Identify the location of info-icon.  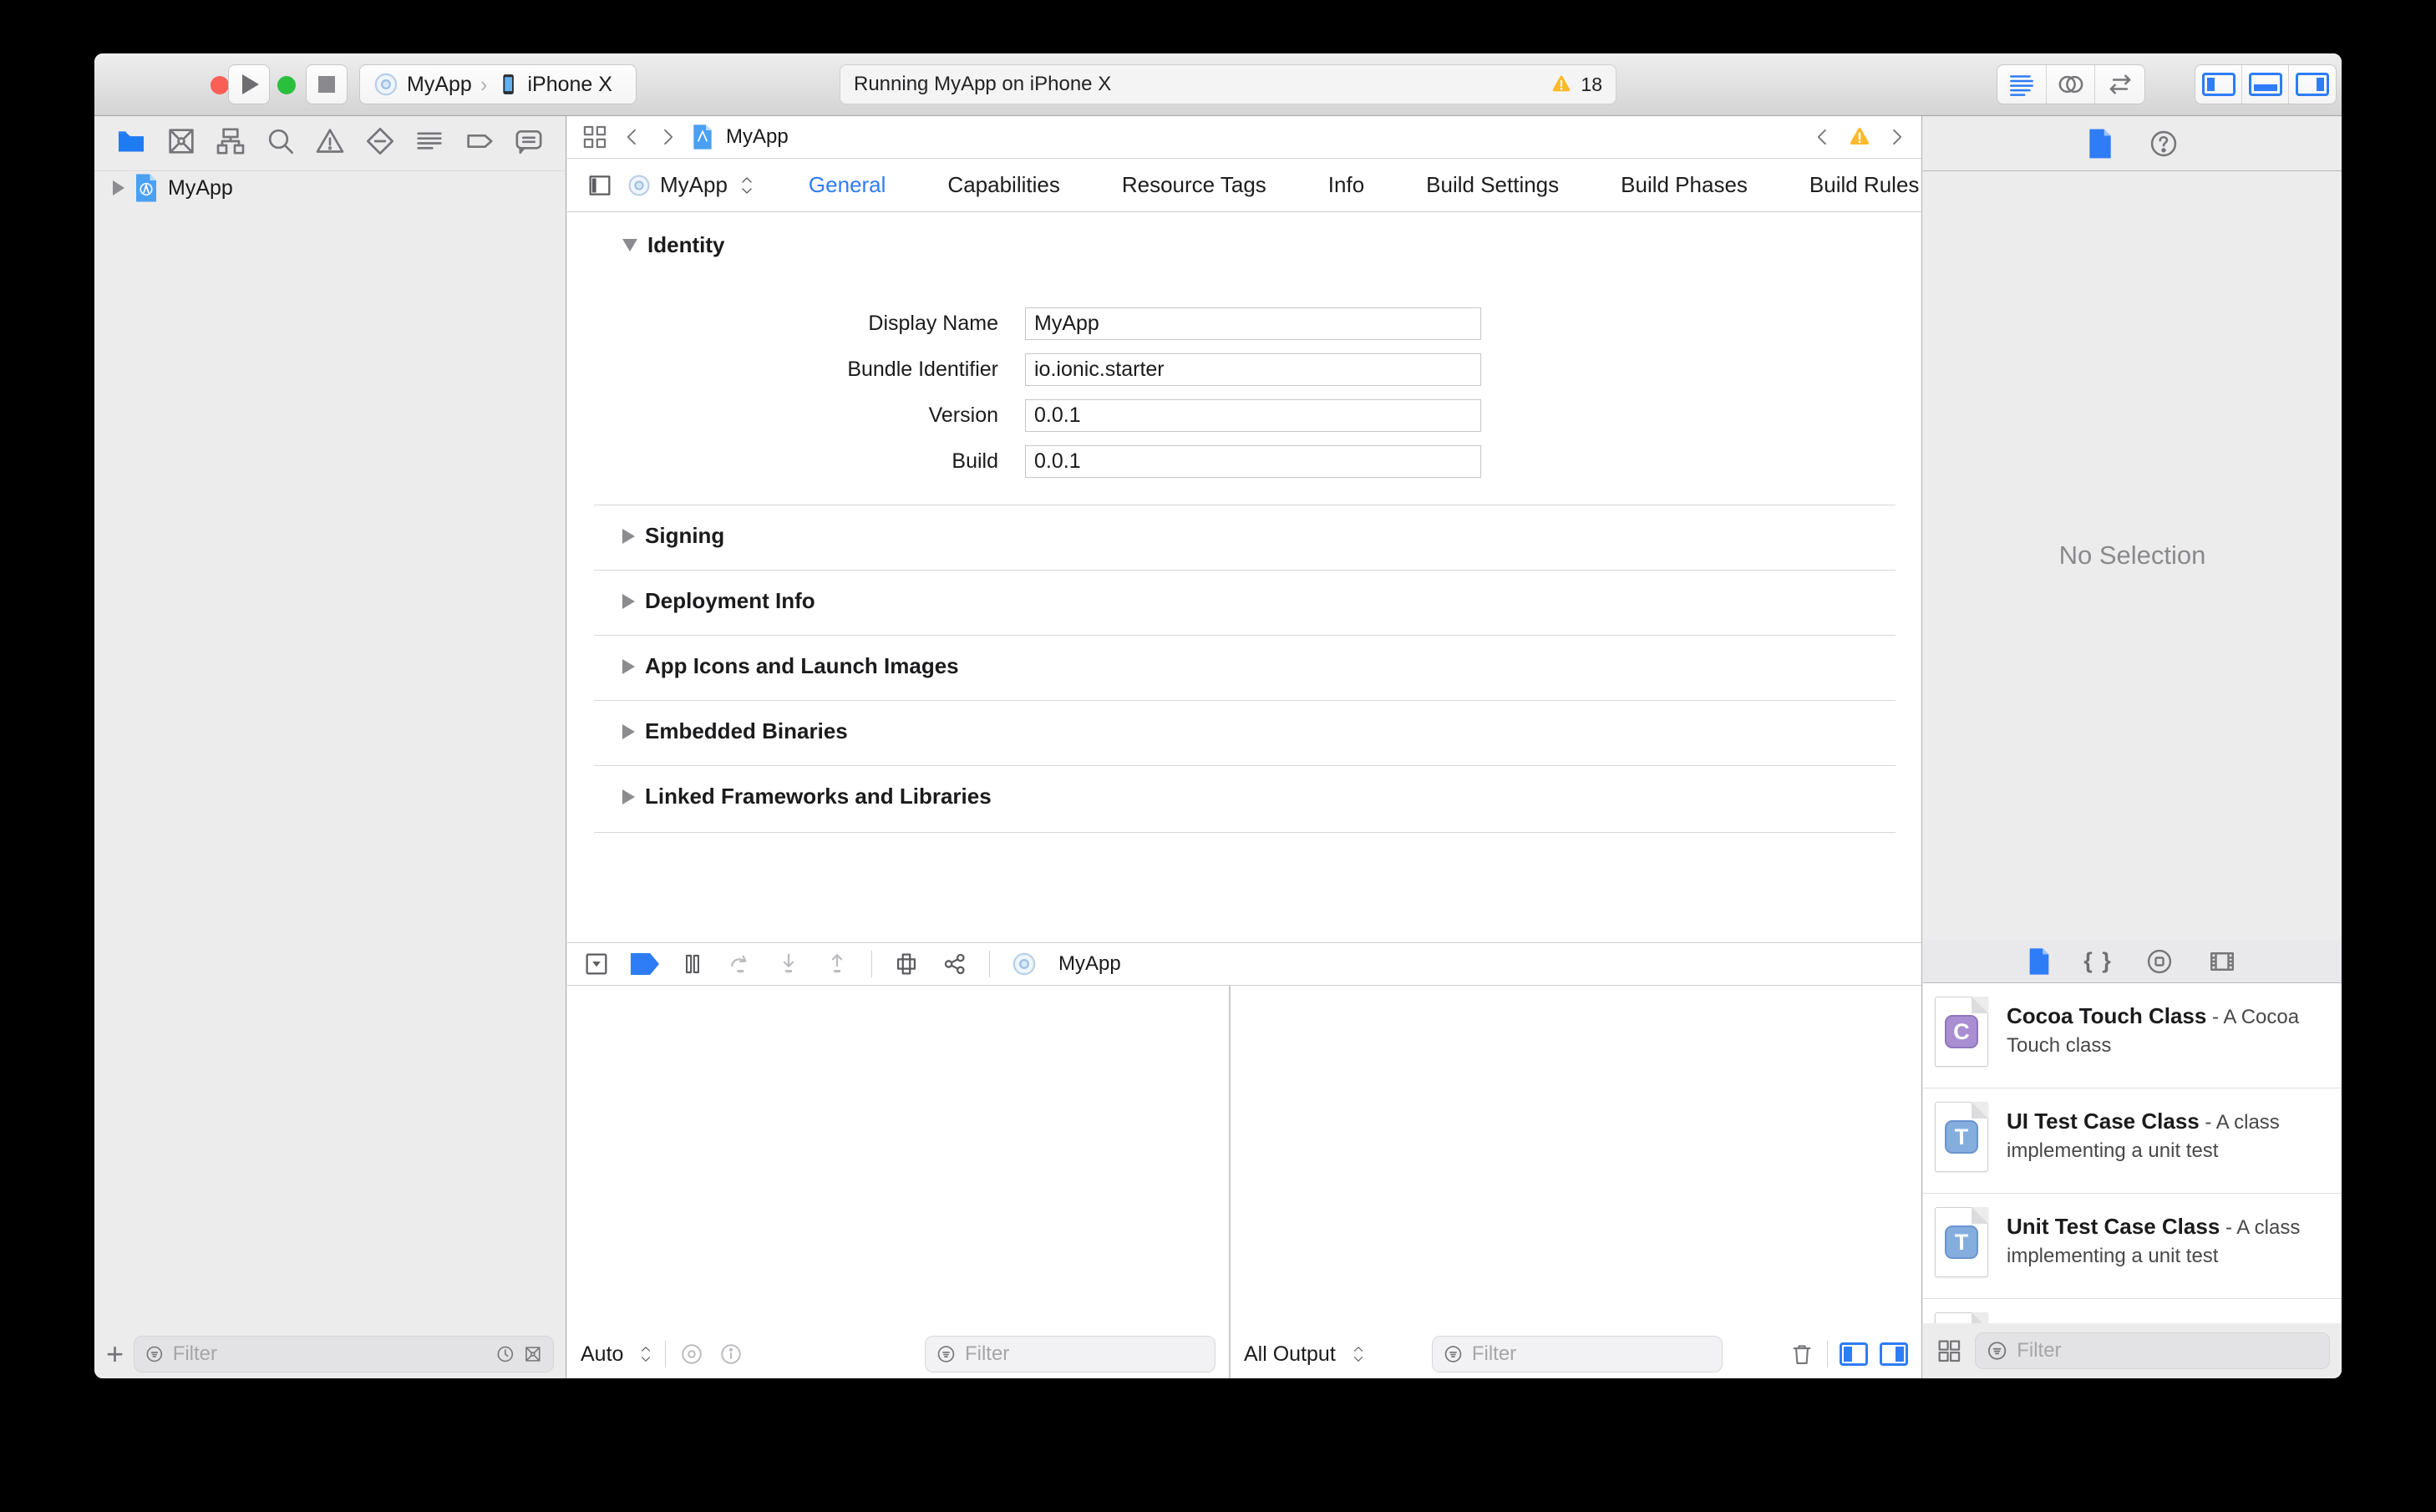
(731, 1354).